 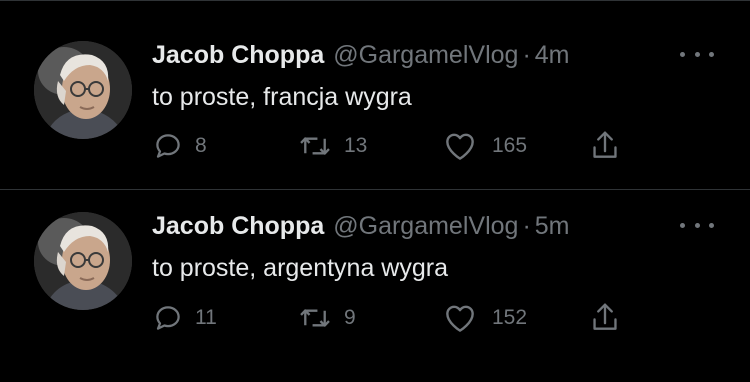 What do you see at coordinates (185, 318) in the screenshot?
I see `reply-button: 11` at bounding box center [185, 318].